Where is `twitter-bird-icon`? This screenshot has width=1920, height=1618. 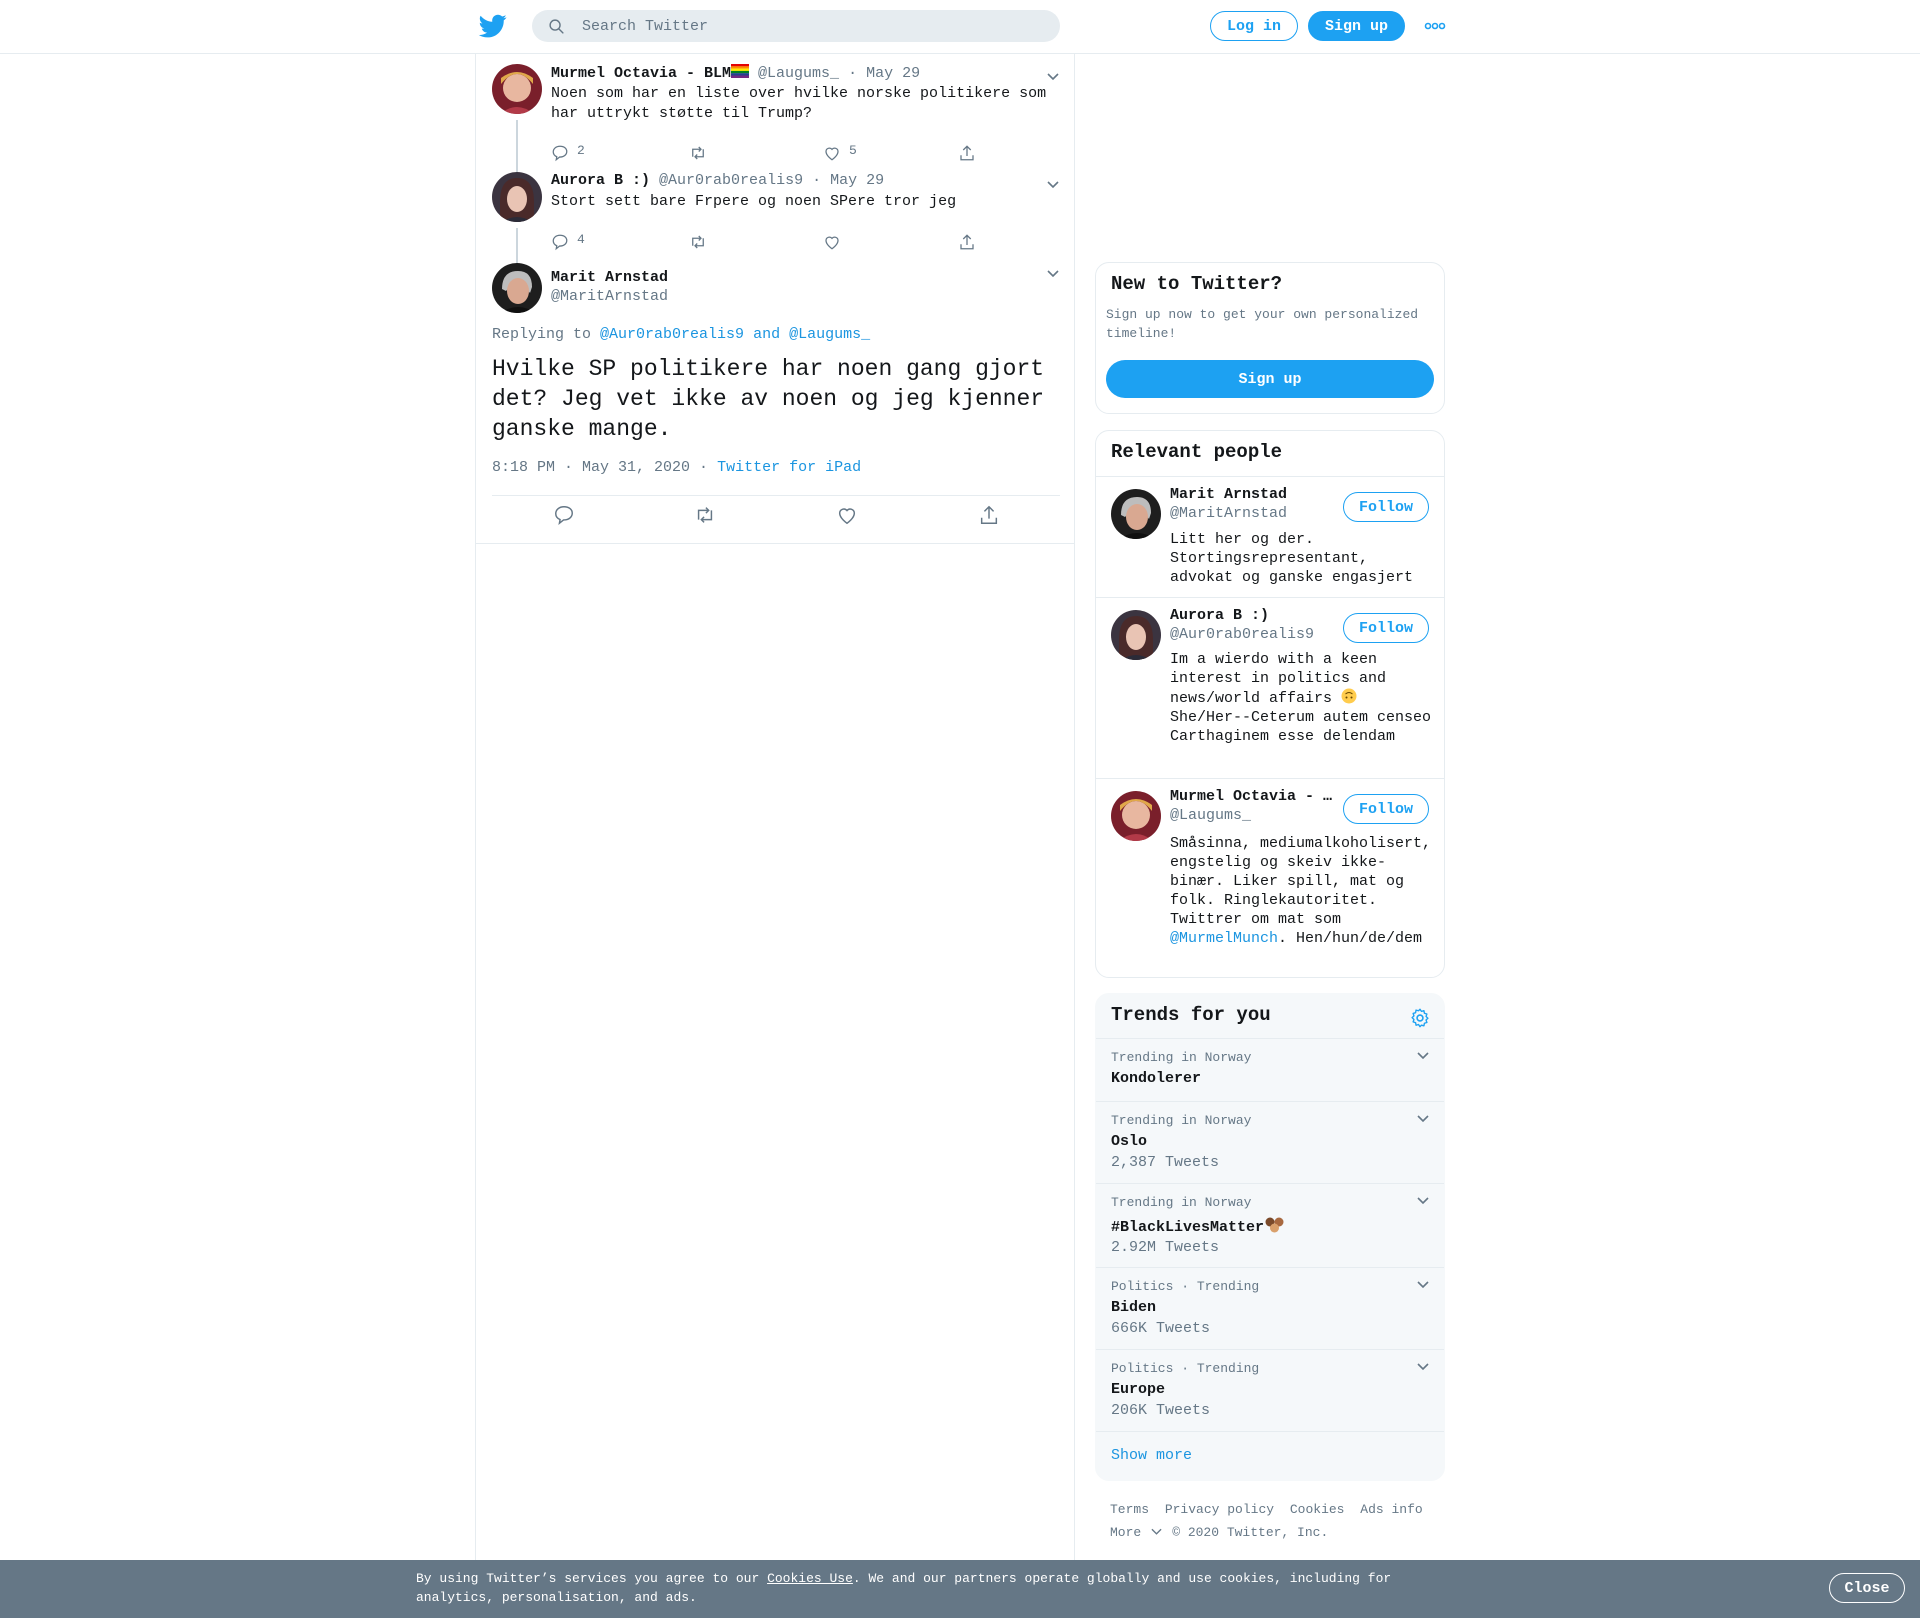 twitter-bird-icon is located at coordinates (493, 26).